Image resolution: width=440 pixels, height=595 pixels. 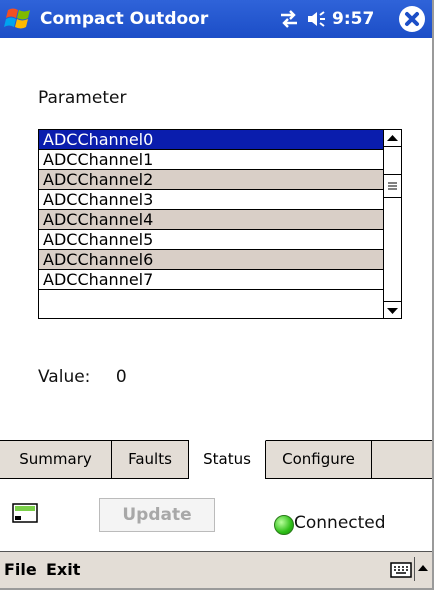 I want to click on parameter-label: Parameter, so click(x=82, y=98).